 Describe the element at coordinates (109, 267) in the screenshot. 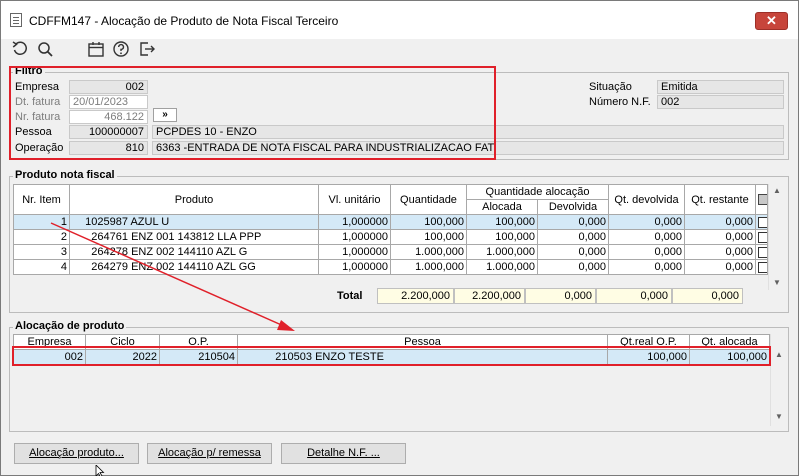

I see `produto-code: 264279` at that location.